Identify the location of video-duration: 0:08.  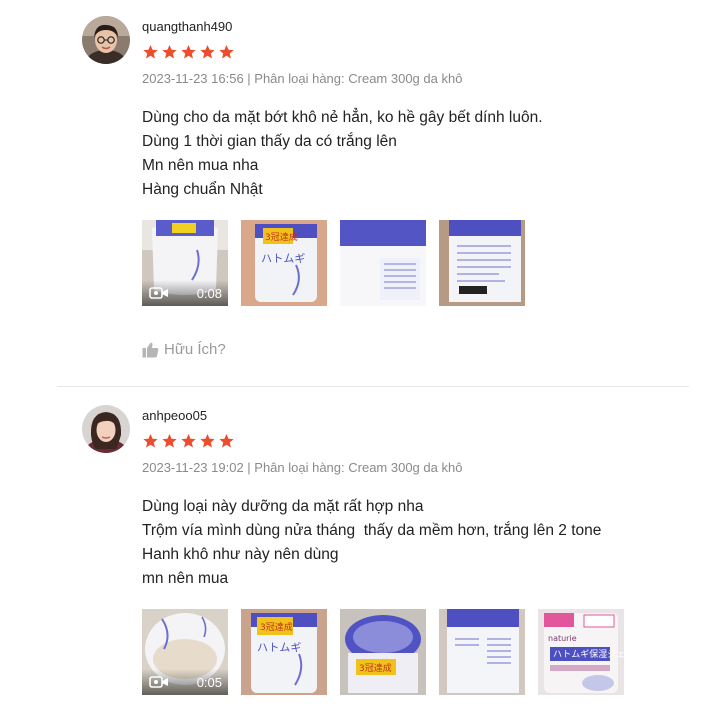
(209, 293).